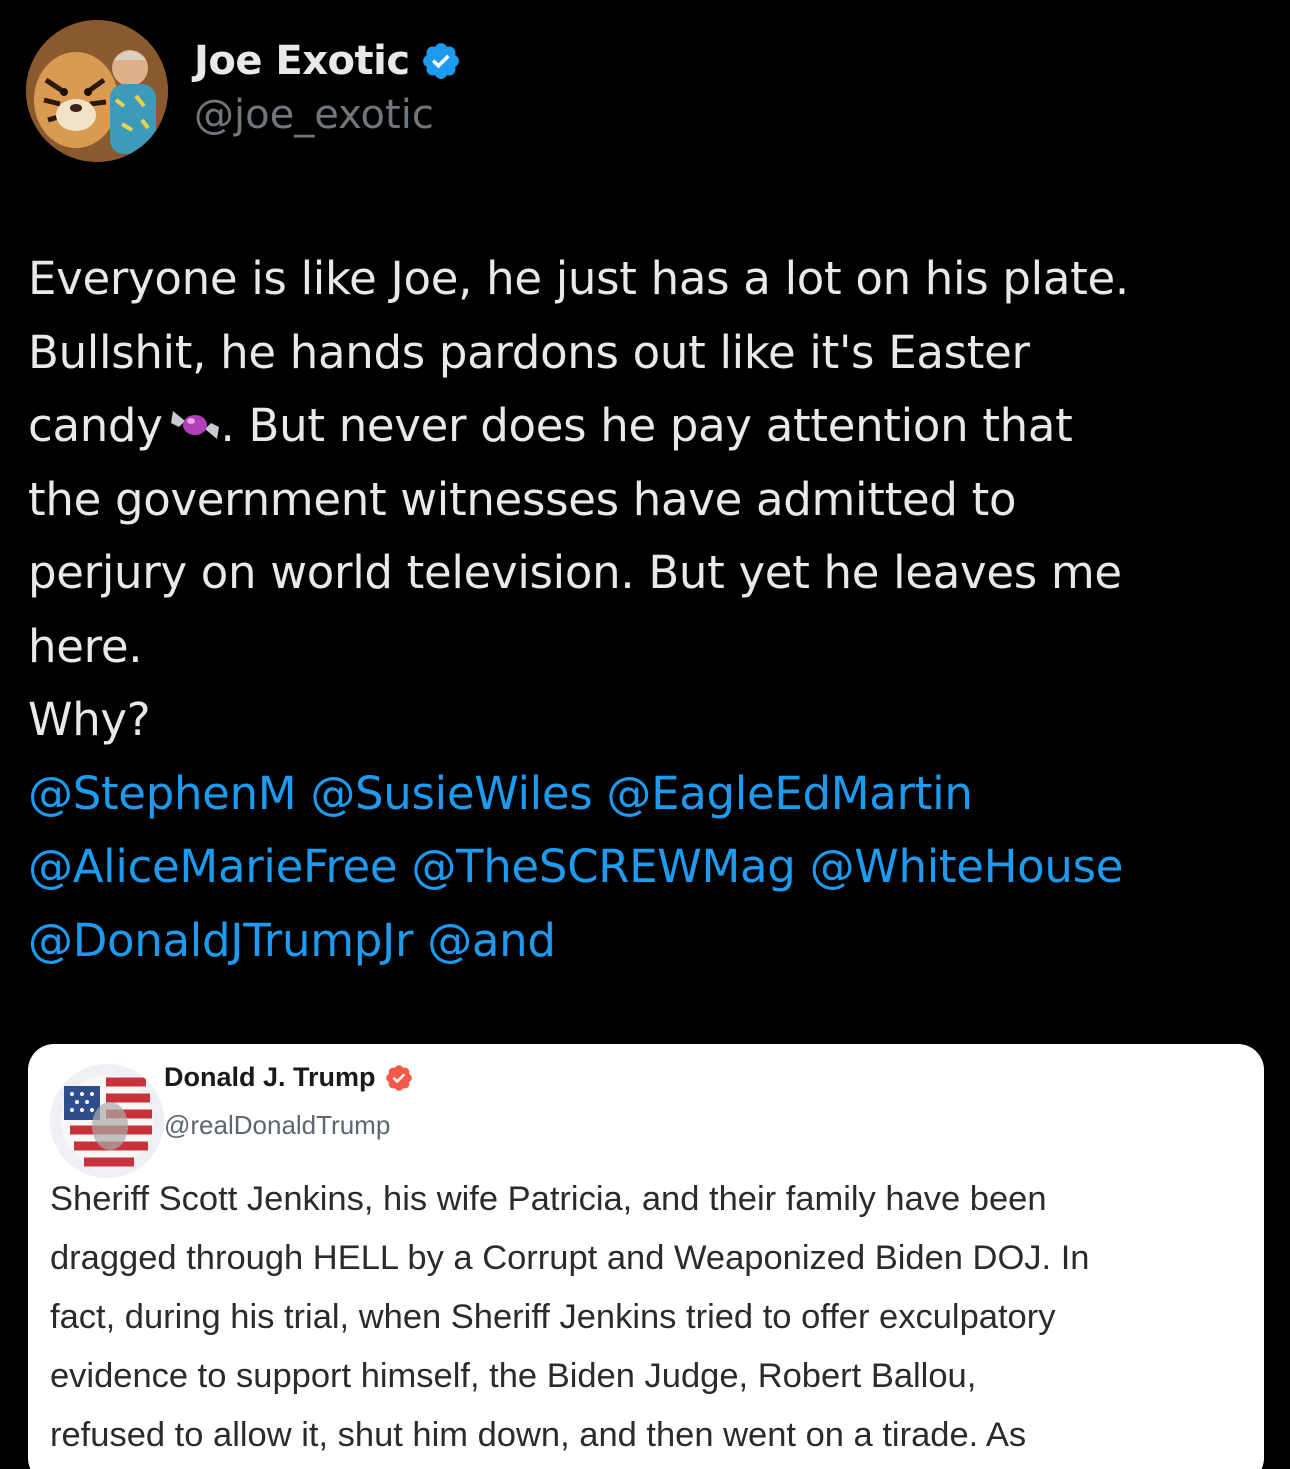  What do you see at coordinates (328, 115) in the screenshot?
I see `author-handle: @joe_exotic` at bounding box center [328, 115].